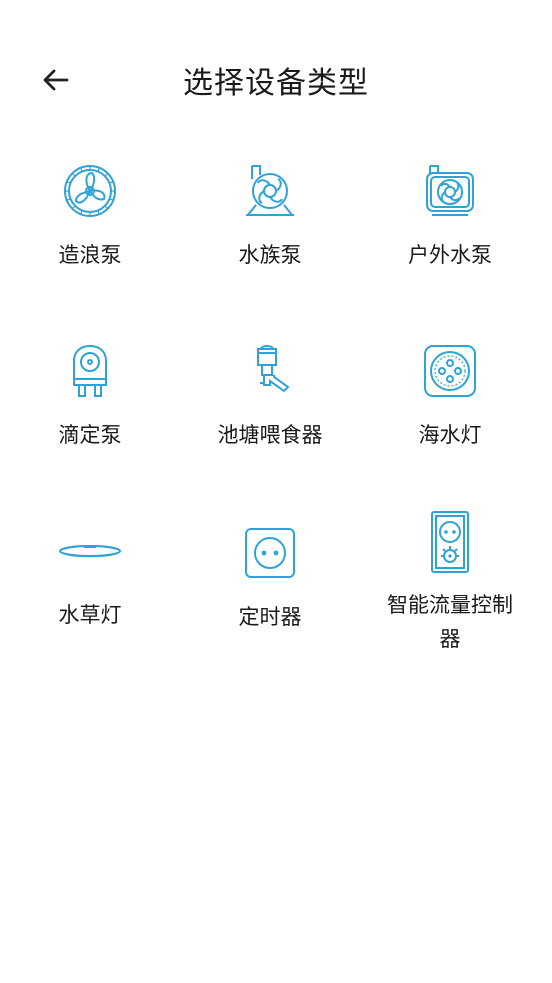  What do you see at coordinates (90, 370) in the screenshot?
I see `dosing-pump-icon` at bounding box center [90, 370].